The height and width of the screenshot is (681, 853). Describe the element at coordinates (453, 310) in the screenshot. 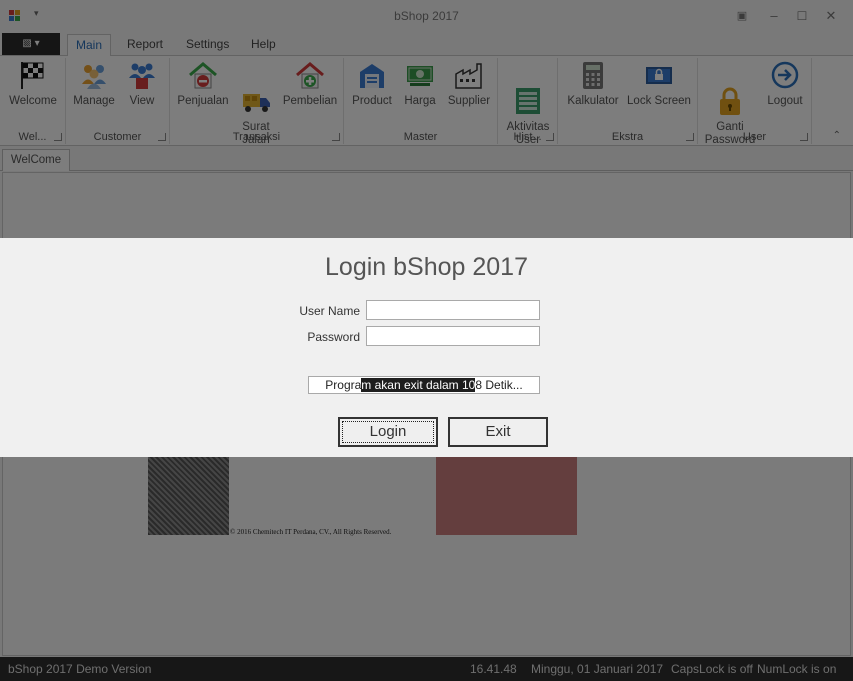

I see `username-input` at that location.